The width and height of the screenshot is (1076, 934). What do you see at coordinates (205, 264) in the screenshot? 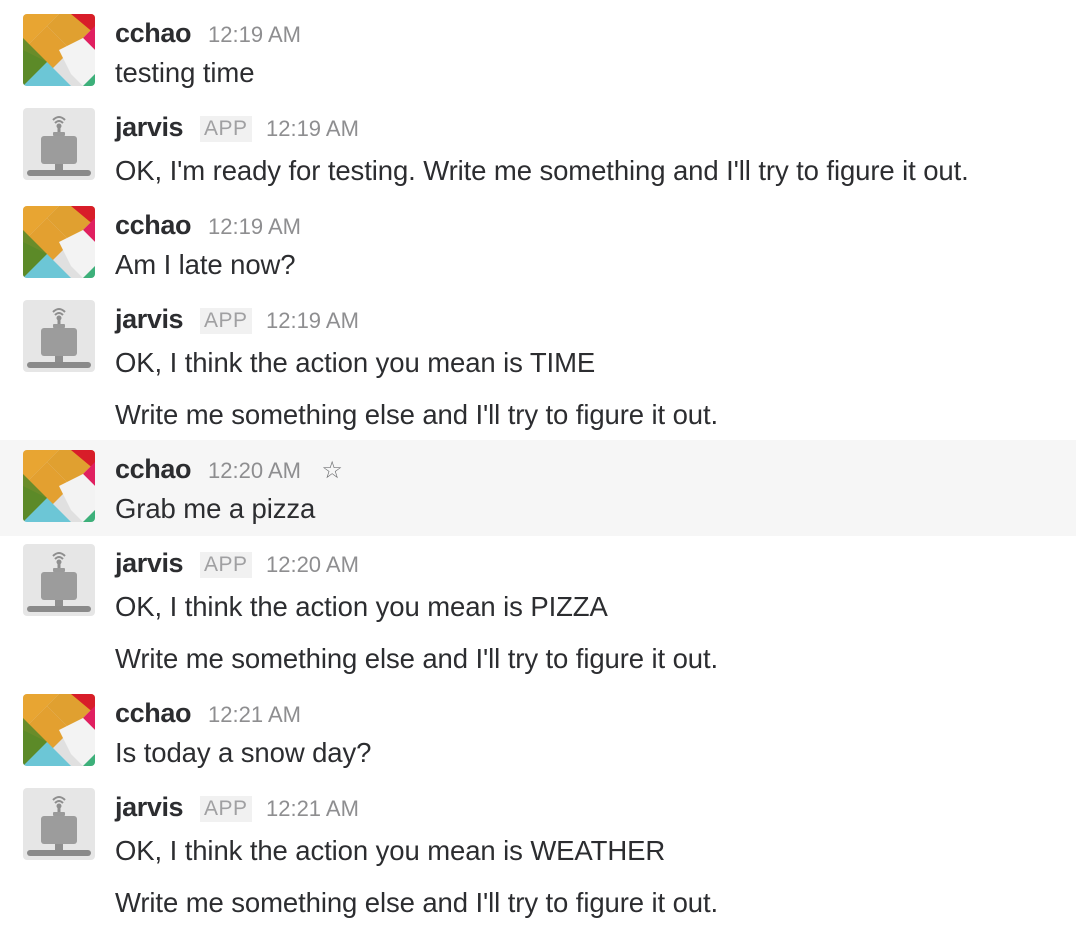
I see `message-text: Am I late now?` at bounding box center [205, 264].